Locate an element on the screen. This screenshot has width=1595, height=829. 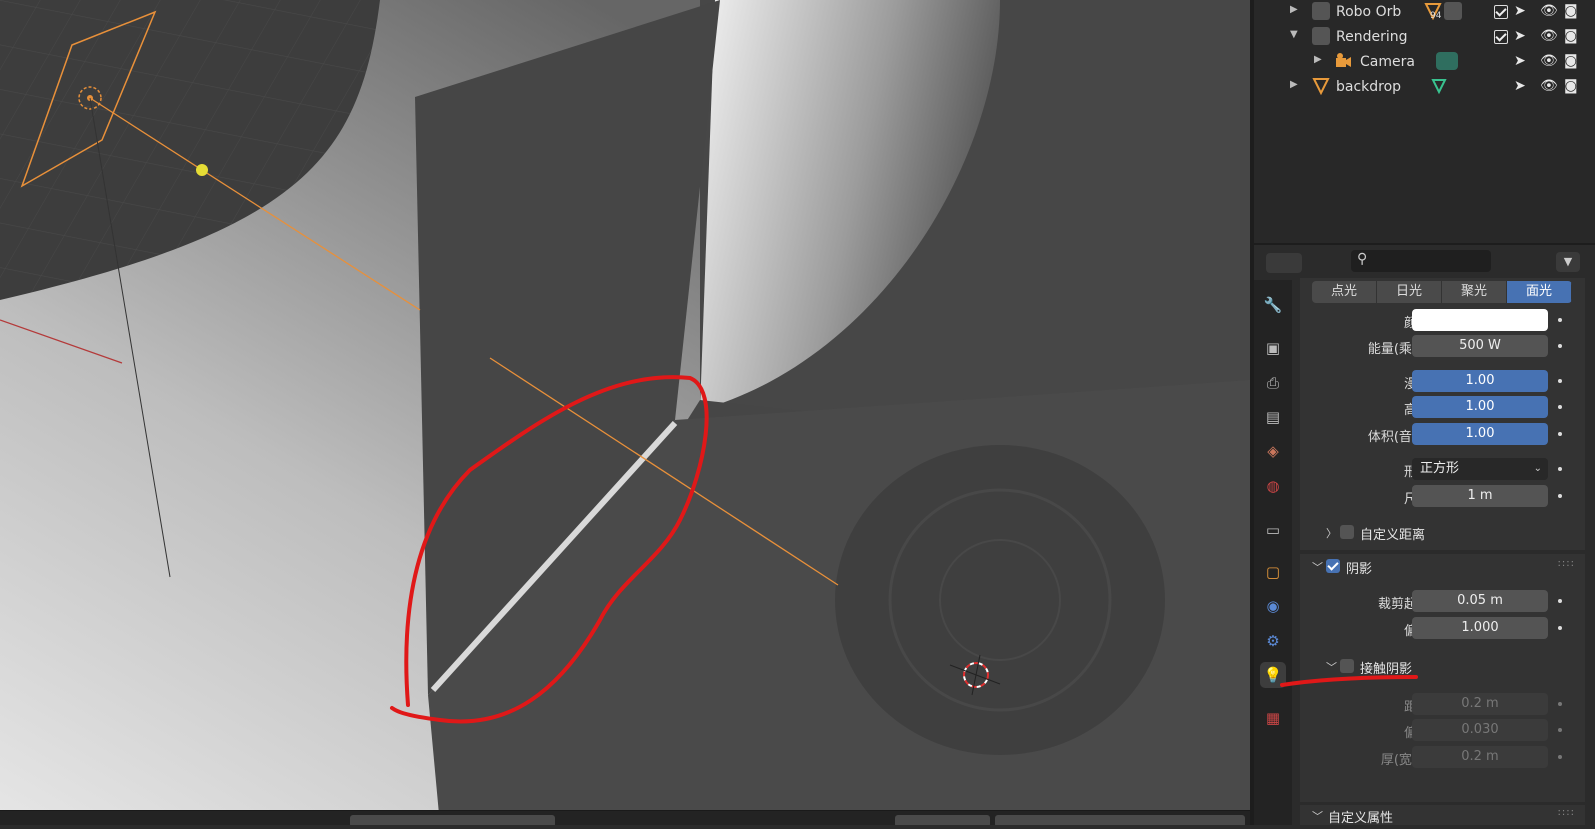
output-tab-icon: ⎙ is located at coordinates (1273, 383).